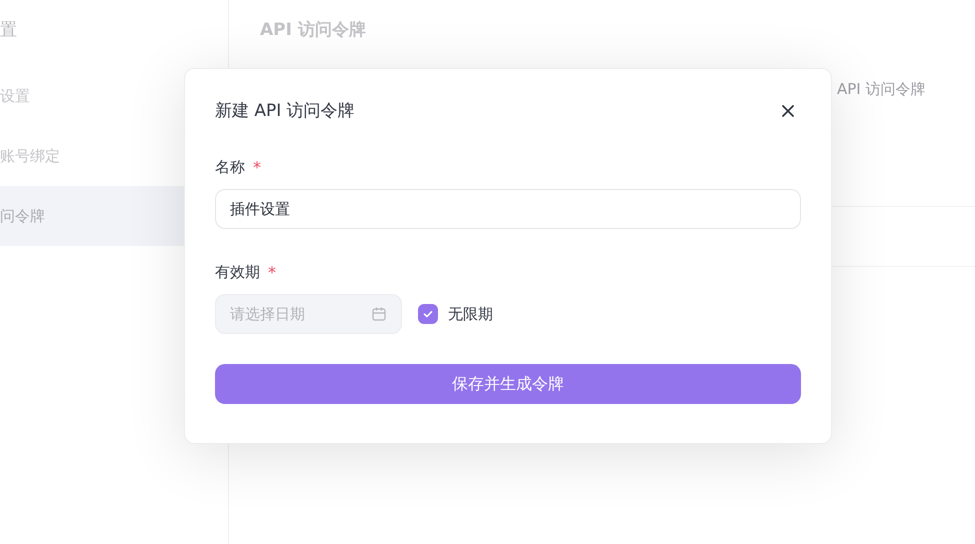 Image resolution: width=975 pixels, height=544 pixels. Describe the element at coordinates (230, 167) in the screenshot. I see `field-label: 名称` at that location.